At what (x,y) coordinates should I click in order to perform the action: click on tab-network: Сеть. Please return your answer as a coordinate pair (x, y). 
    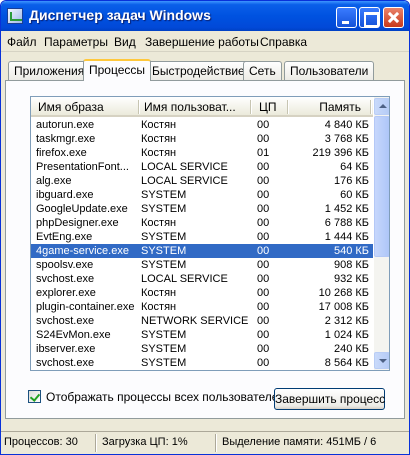
    Looking at the image, I should click on (262, 70).